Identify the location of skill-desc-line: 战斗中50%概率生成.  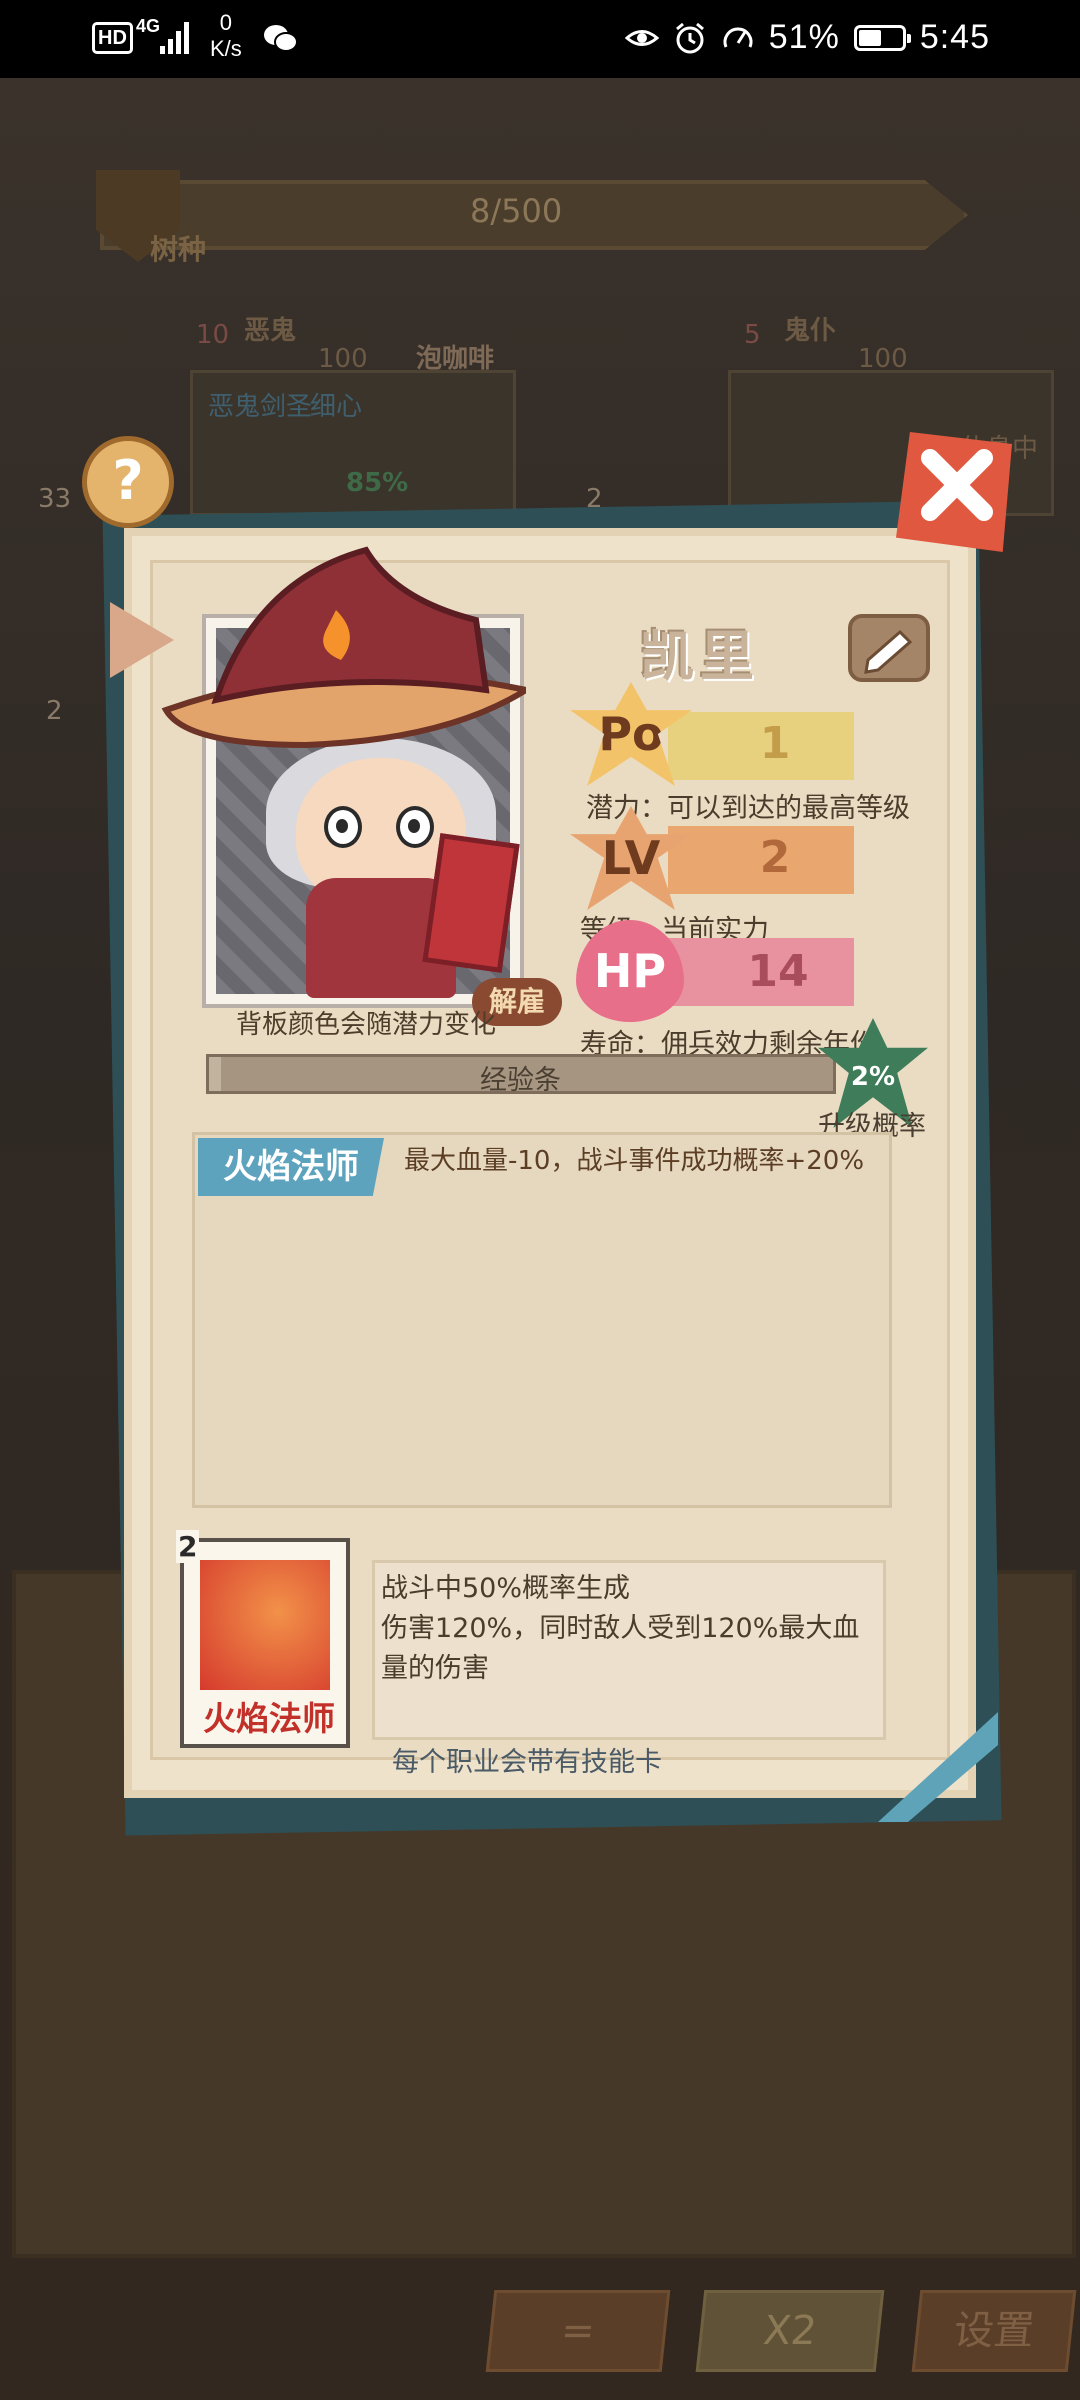
(506, 1588).